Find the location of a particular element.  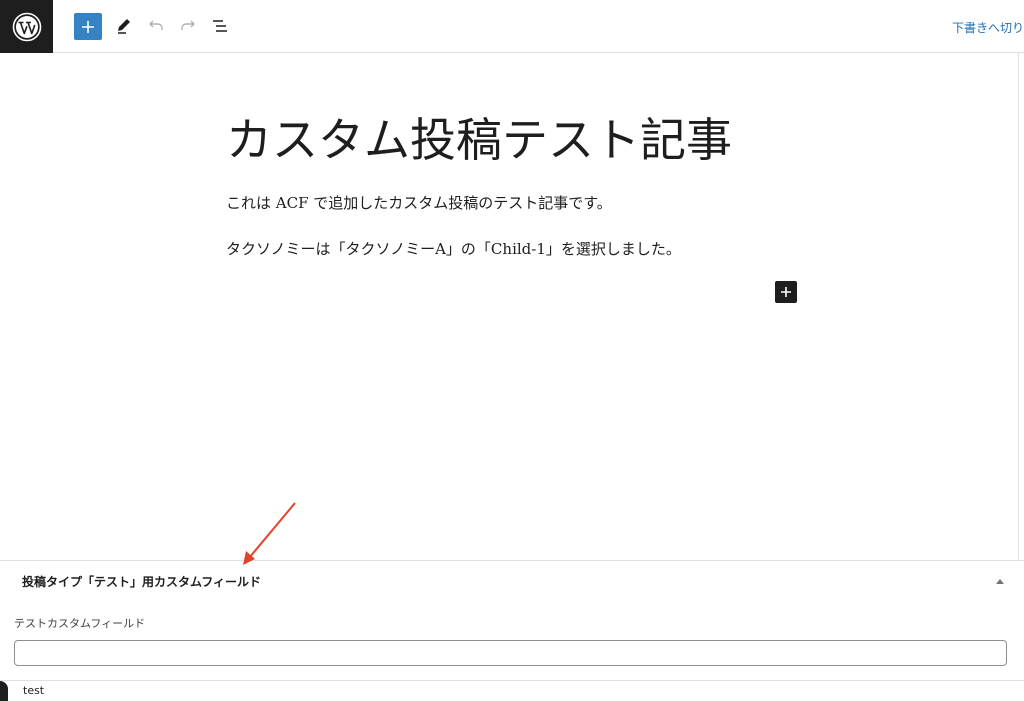

editor-footer: test is located at coordinates (512, 690).